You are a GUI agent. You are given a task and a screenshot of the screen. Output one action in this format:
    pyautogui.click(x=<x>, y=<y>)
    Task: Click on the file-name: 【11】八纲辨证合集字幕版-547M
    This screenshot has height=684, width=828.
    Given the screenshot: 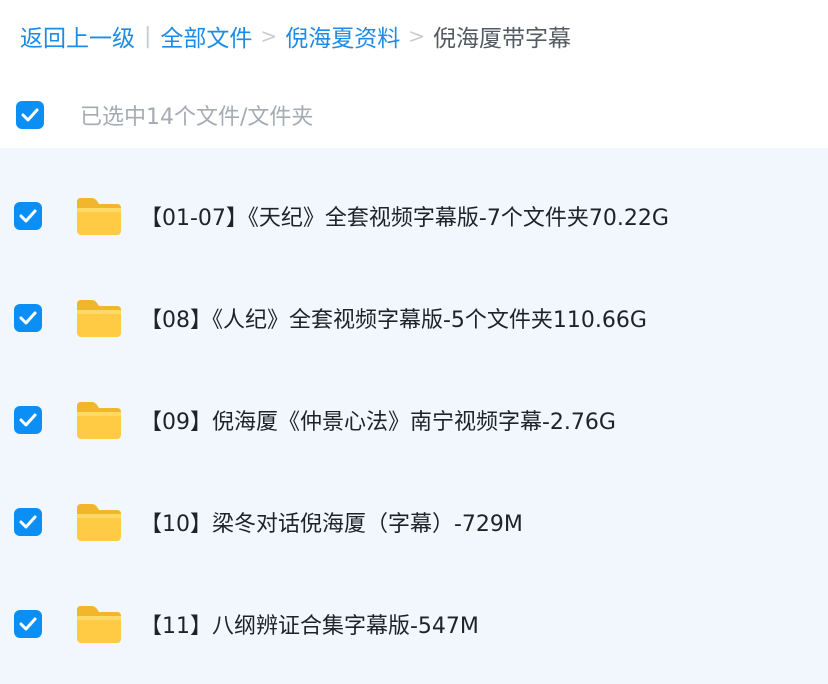 What is the action you would take?
    pyautogui.click(x=309, y=624)
    